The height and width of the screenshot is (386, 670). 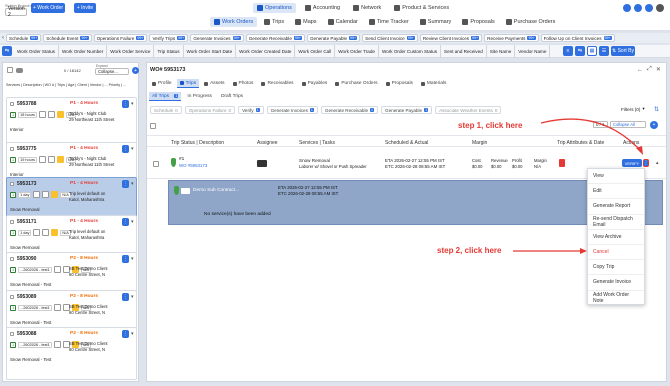 I want to click on arrowhead-step2, so click(x=583, y=251).